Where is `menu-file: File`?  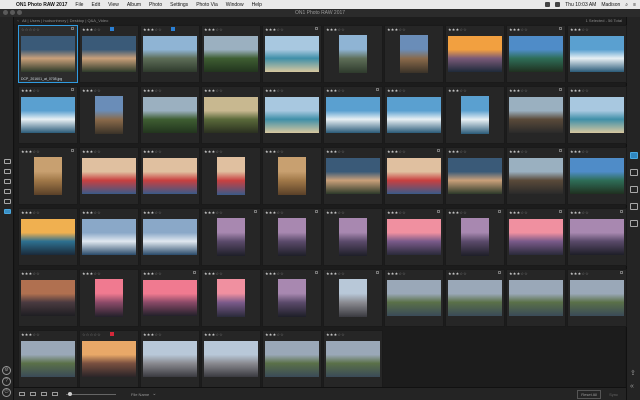
menu-file: File is located at coordinates (79, 5).